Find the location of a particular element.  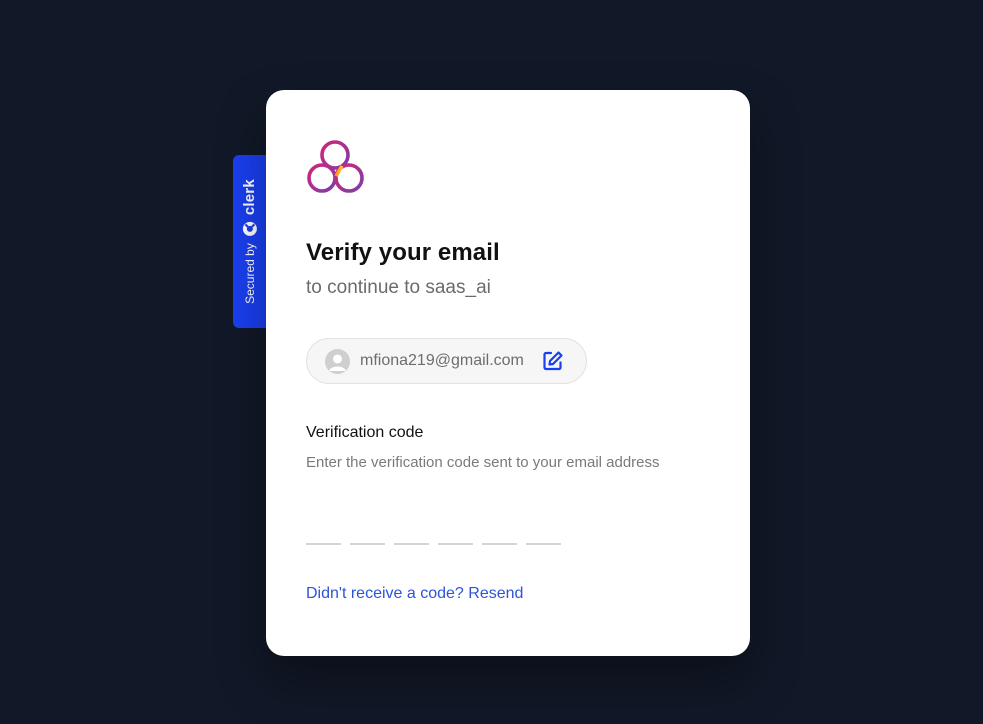

verification-code-inputs is located at coordinates (508, 533).